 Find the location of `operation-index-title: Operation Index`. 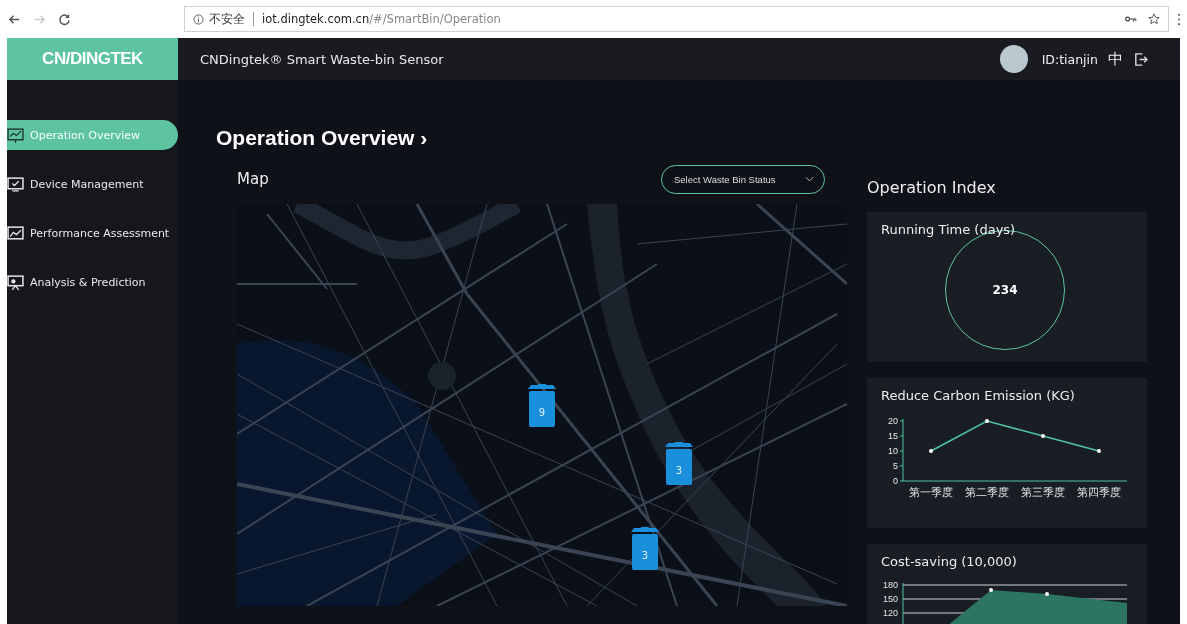

operation-index-title: Operation Index is located at coordinates (932, 185).